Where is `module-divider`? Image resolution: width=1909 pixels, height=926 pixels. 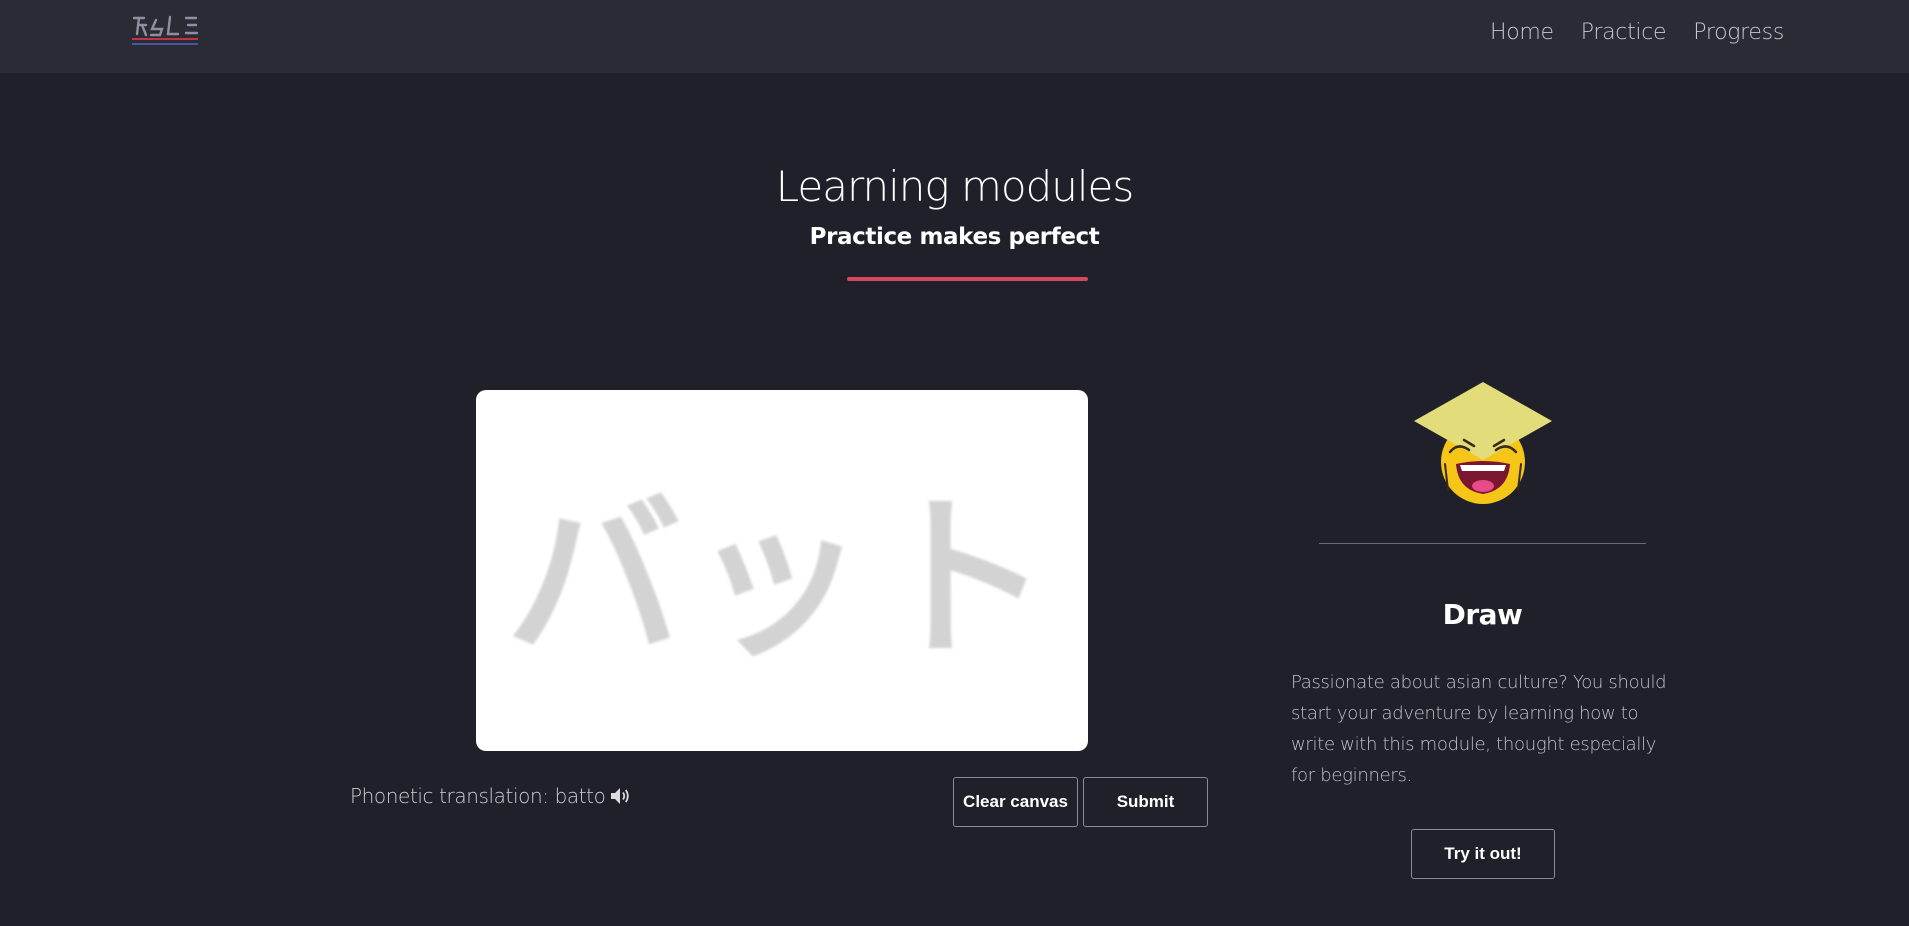 module-divider is located at coordinates (1482, 543).